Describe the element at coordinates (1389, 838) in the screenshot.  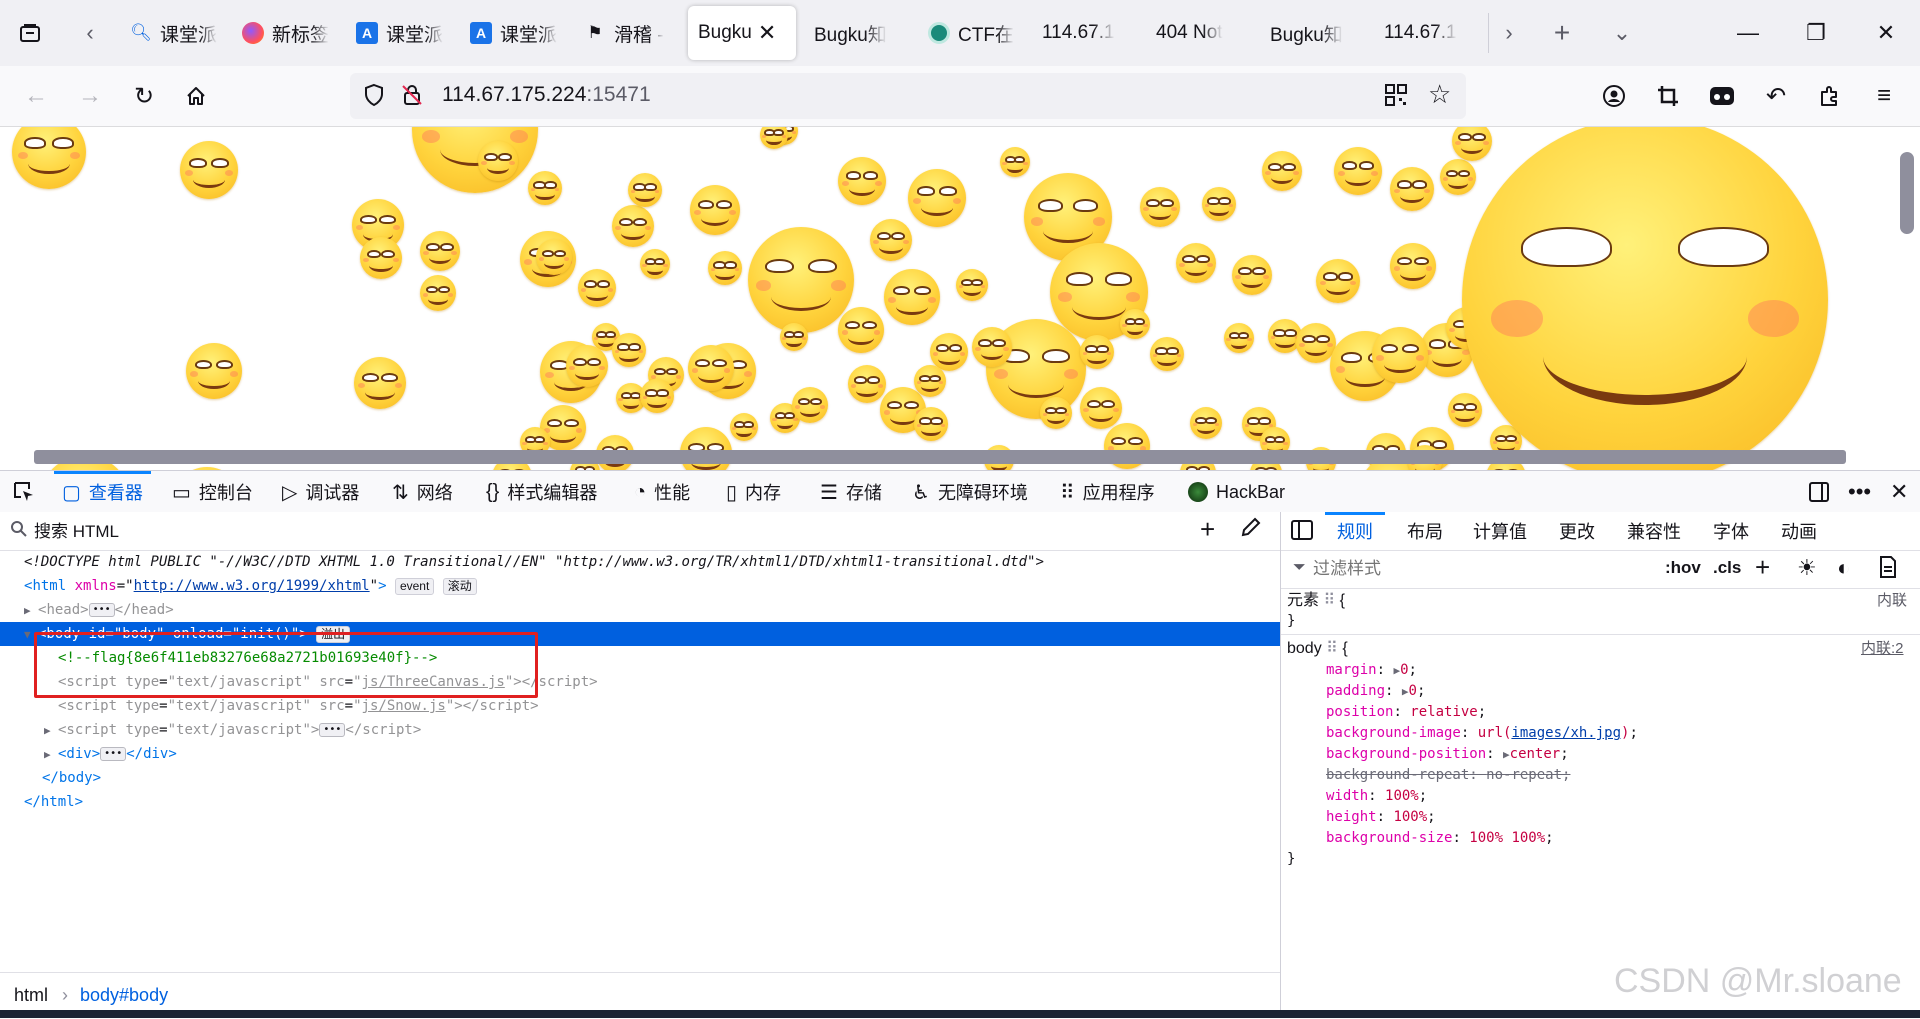
I see `property-name: background-size` at that location.